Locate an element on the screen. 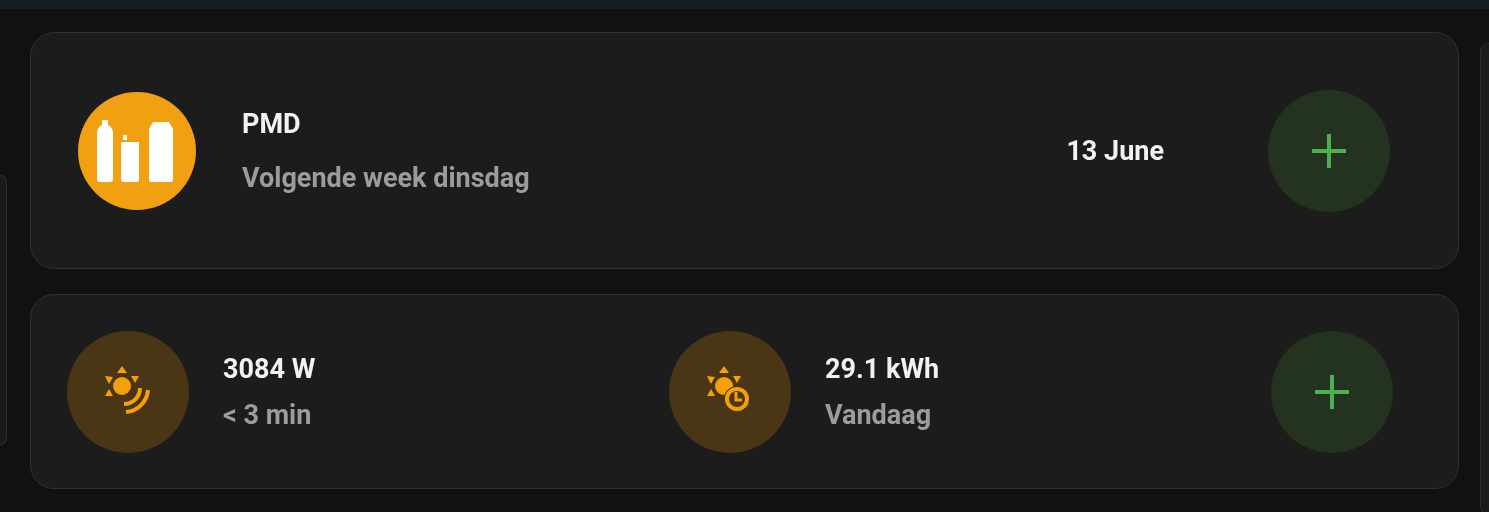  sensor-label: Vandaag is located at coordinates (879, 414).